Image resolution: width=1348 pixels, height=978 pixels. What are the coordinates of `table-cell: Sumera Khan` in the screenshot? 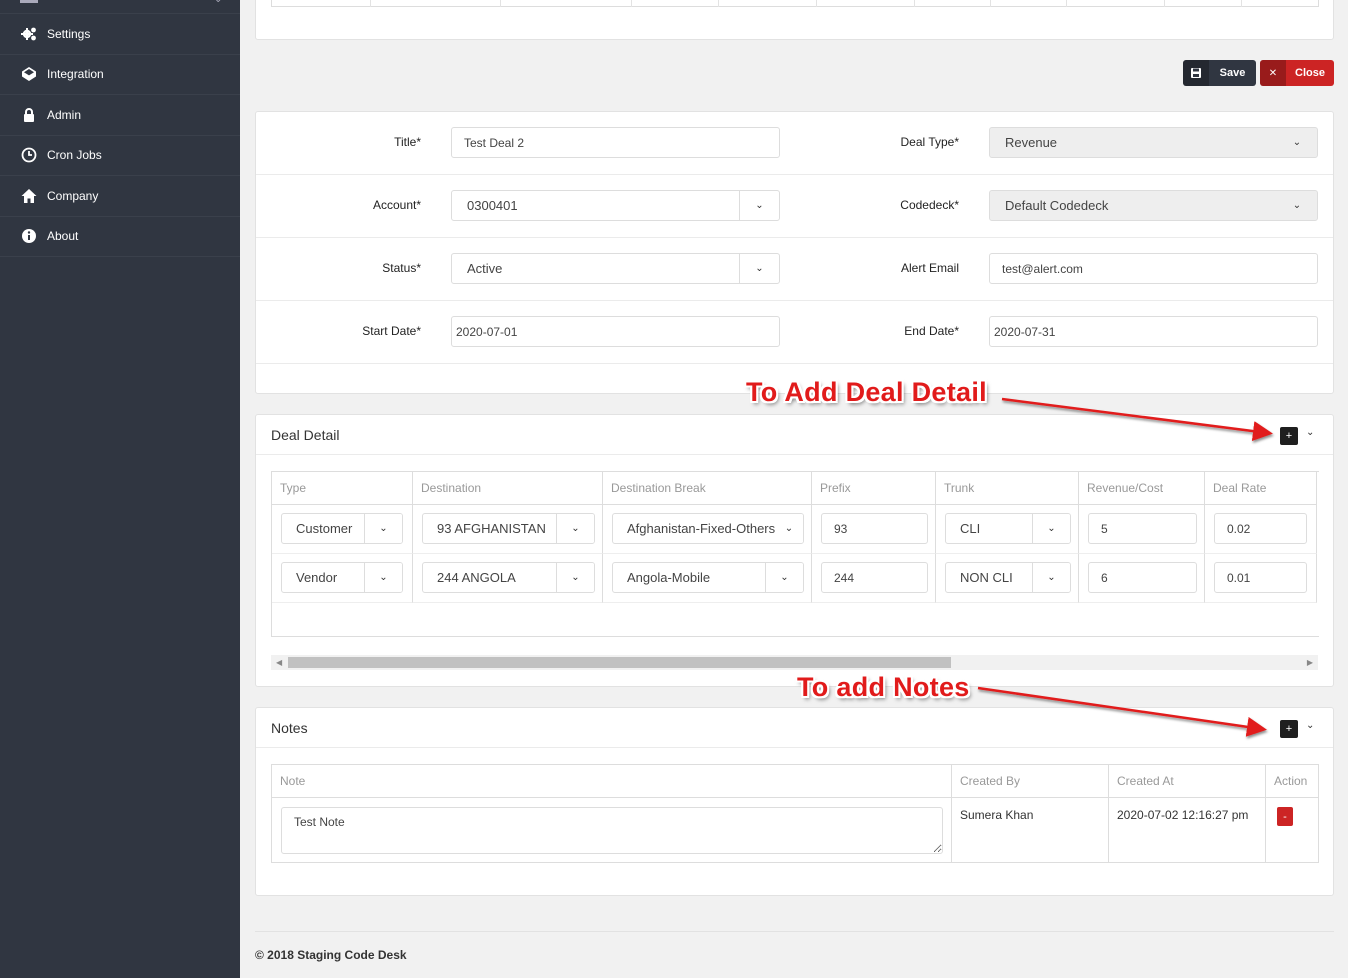 It's located at (1030, 830).